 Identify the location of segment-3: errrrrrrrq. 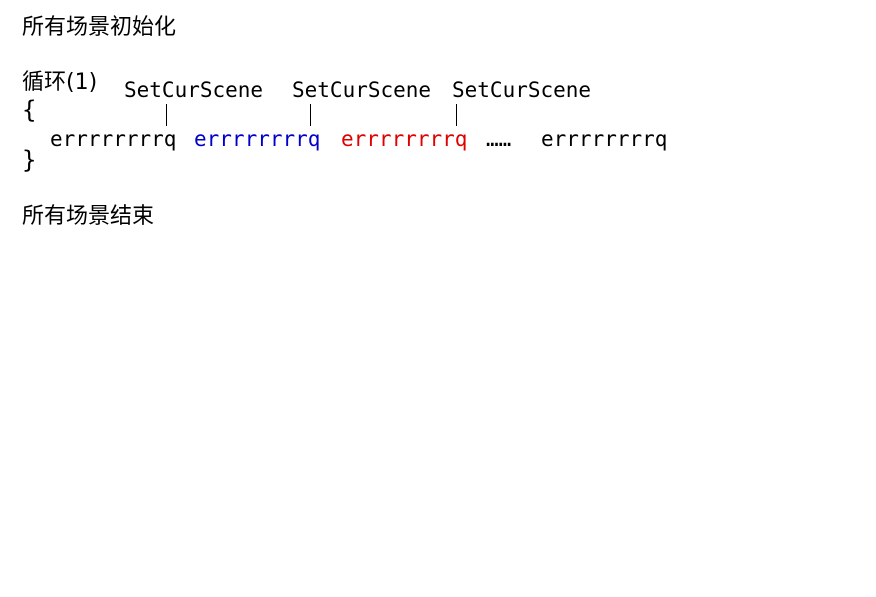
(404, 139).